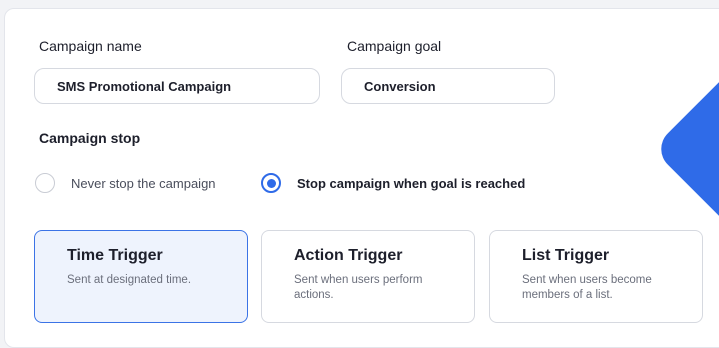  I want to click on trigger-card-description: Sent at designated time., so click(129, 280).